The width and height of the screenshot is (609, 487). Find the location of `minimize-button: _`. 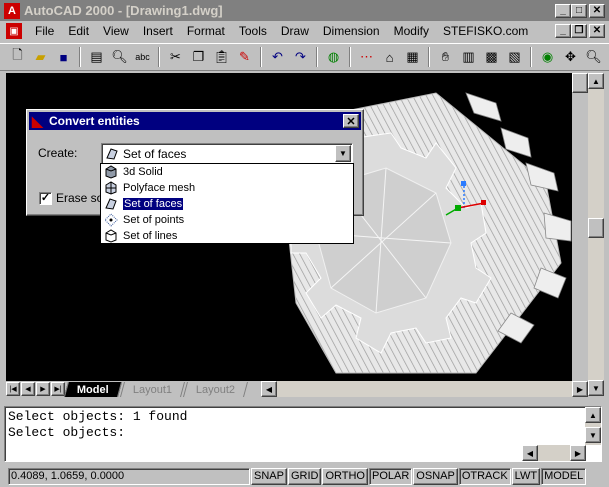

minimize-button: _ is located at coordinates (563, 11).